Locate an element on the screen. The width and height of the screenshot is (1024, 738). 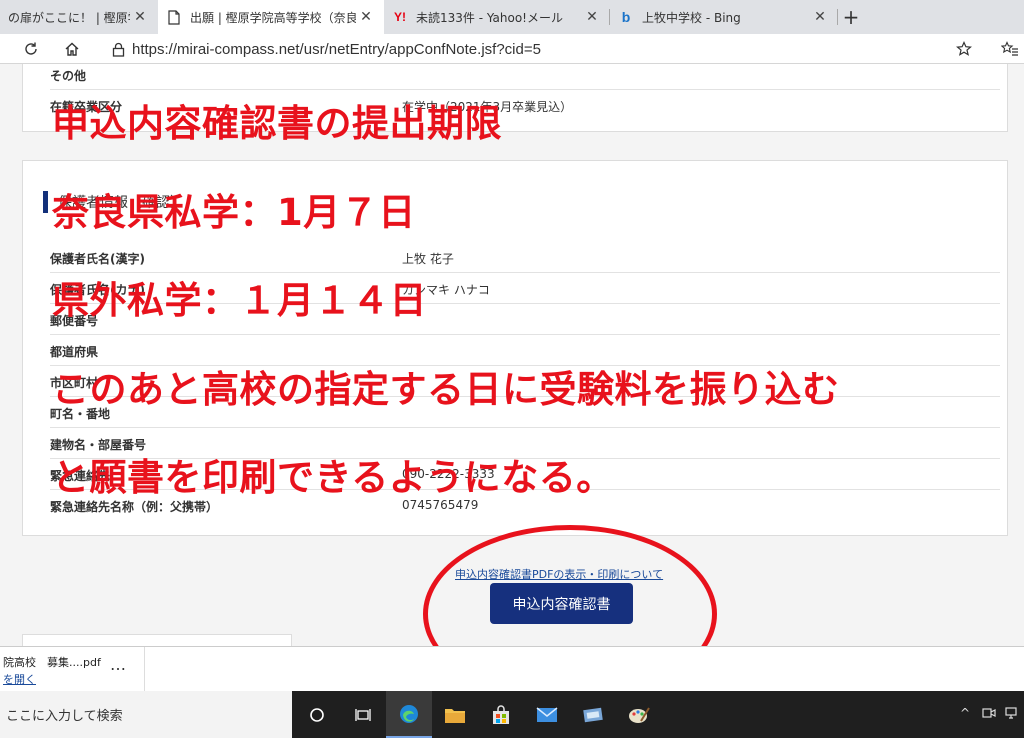
form-row: 都道府県 is located at coordinates (525, 350).